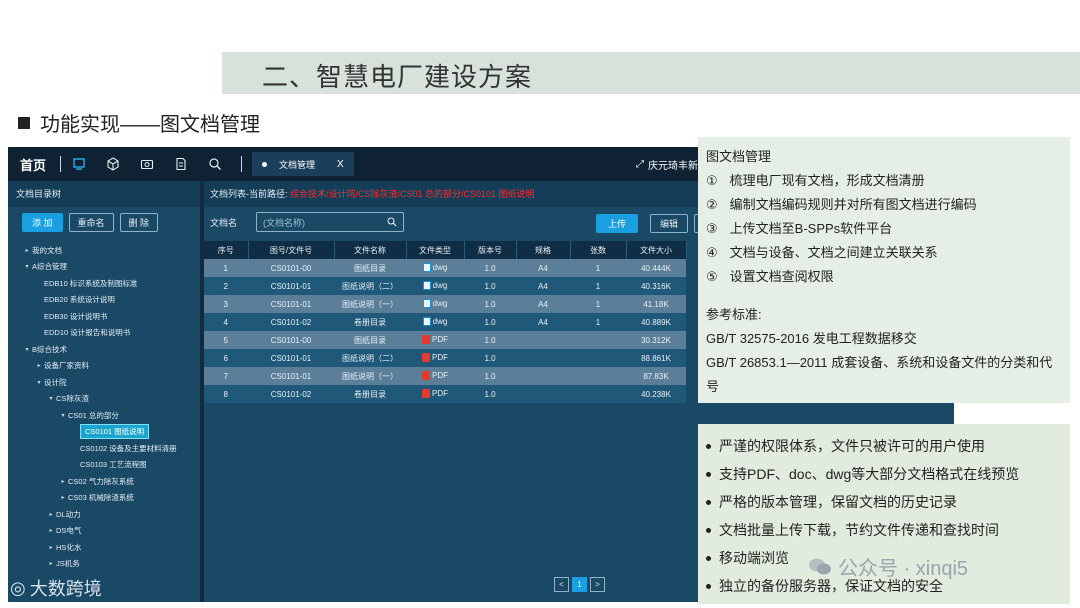  What do you see at coordinates (104, 531) in the screenshot?
I see `tree-node: ▸ DS电气` at bounding box center [104, 531].